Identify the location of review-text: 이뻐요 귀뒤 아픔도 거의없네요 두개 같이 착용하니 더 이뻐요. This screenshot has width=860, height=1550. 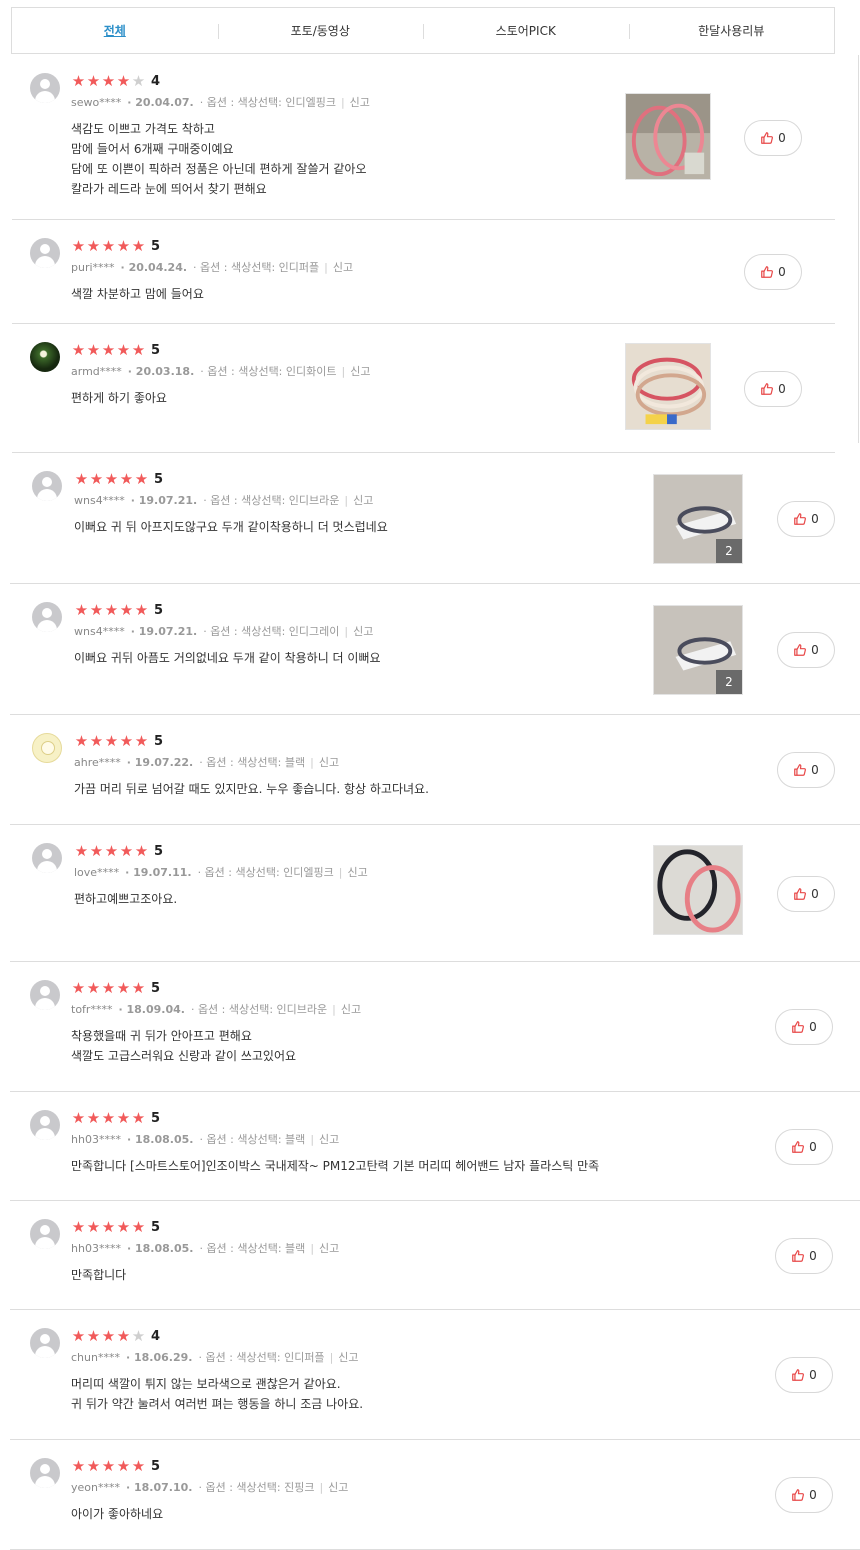
(227, 658).